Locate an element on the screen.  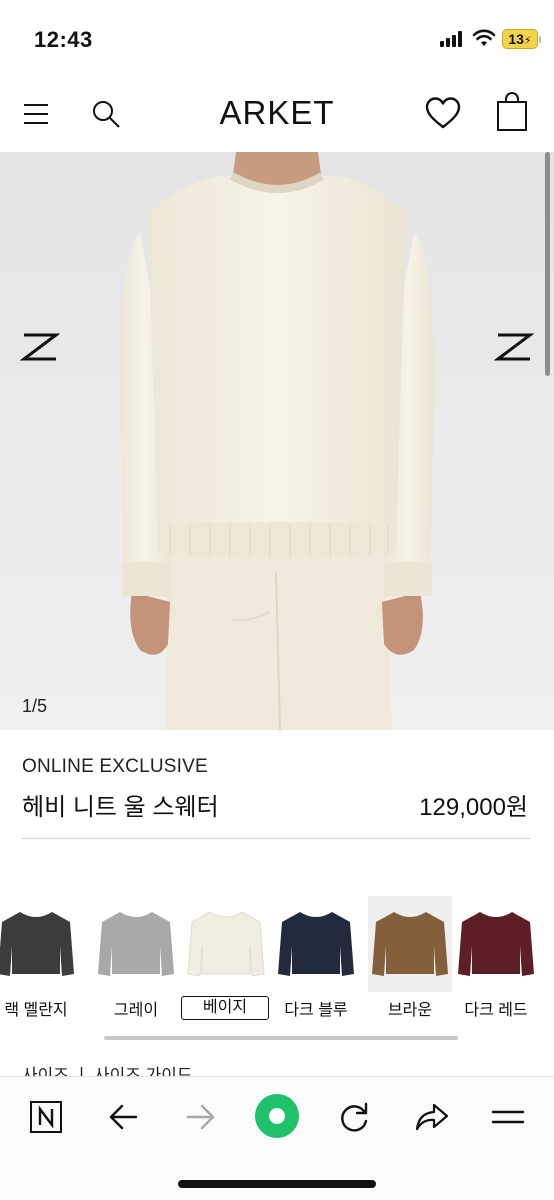
back-arrow-icon is located at coordinates (124, 1117).